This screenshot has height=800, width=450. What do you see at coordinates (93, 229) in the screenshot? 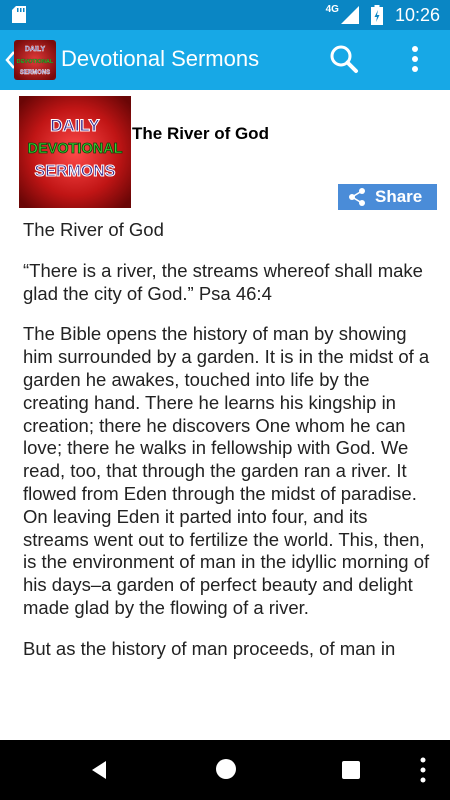
I see `article-paragraph: The River of God` at bounding box center [93, 229].